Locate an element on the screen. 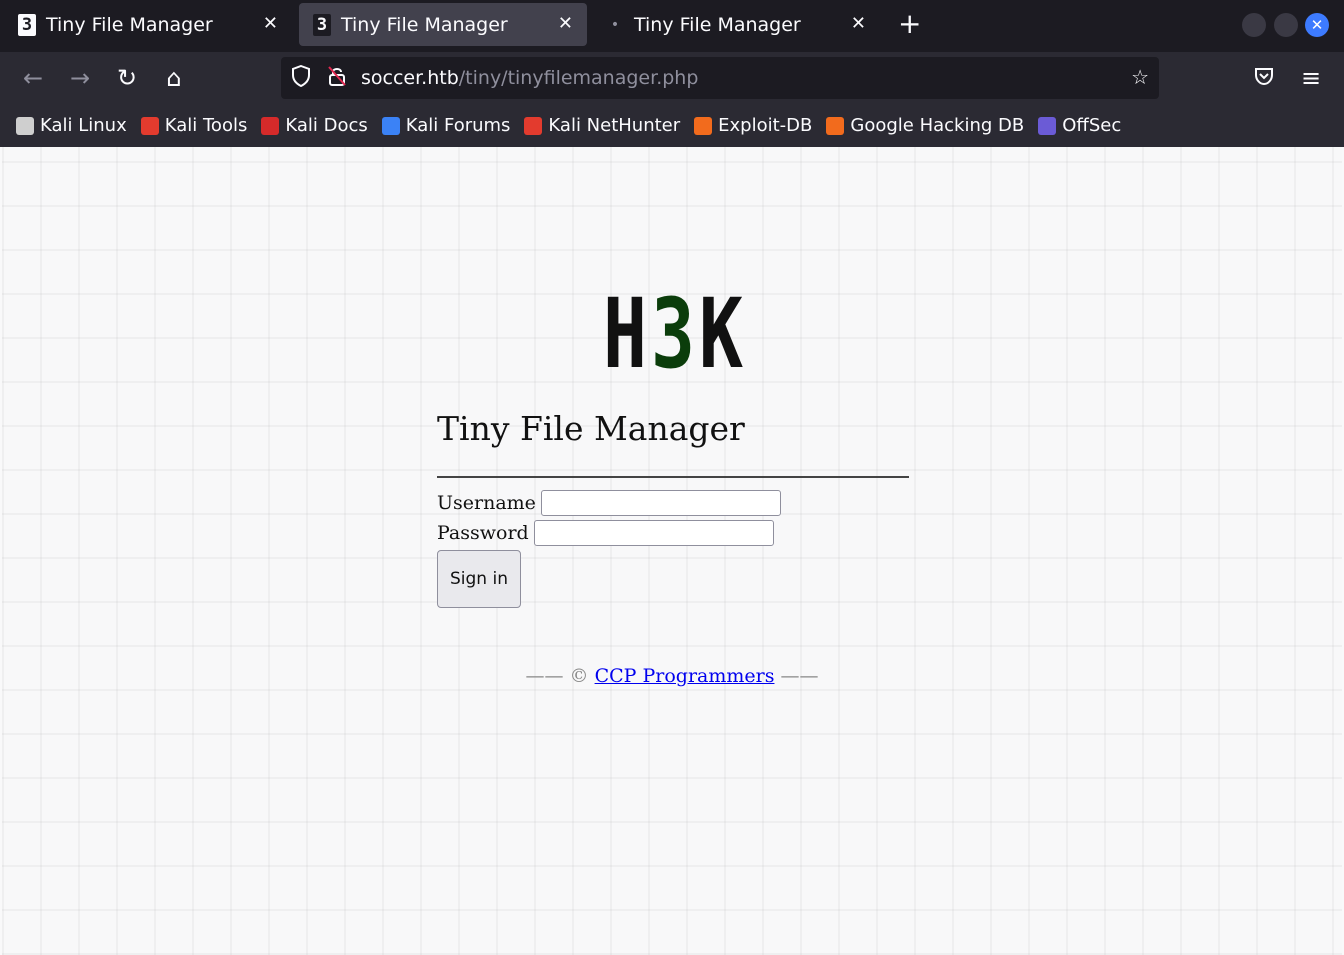  url-host: soccer.htb is located at coordinates (410, 78).